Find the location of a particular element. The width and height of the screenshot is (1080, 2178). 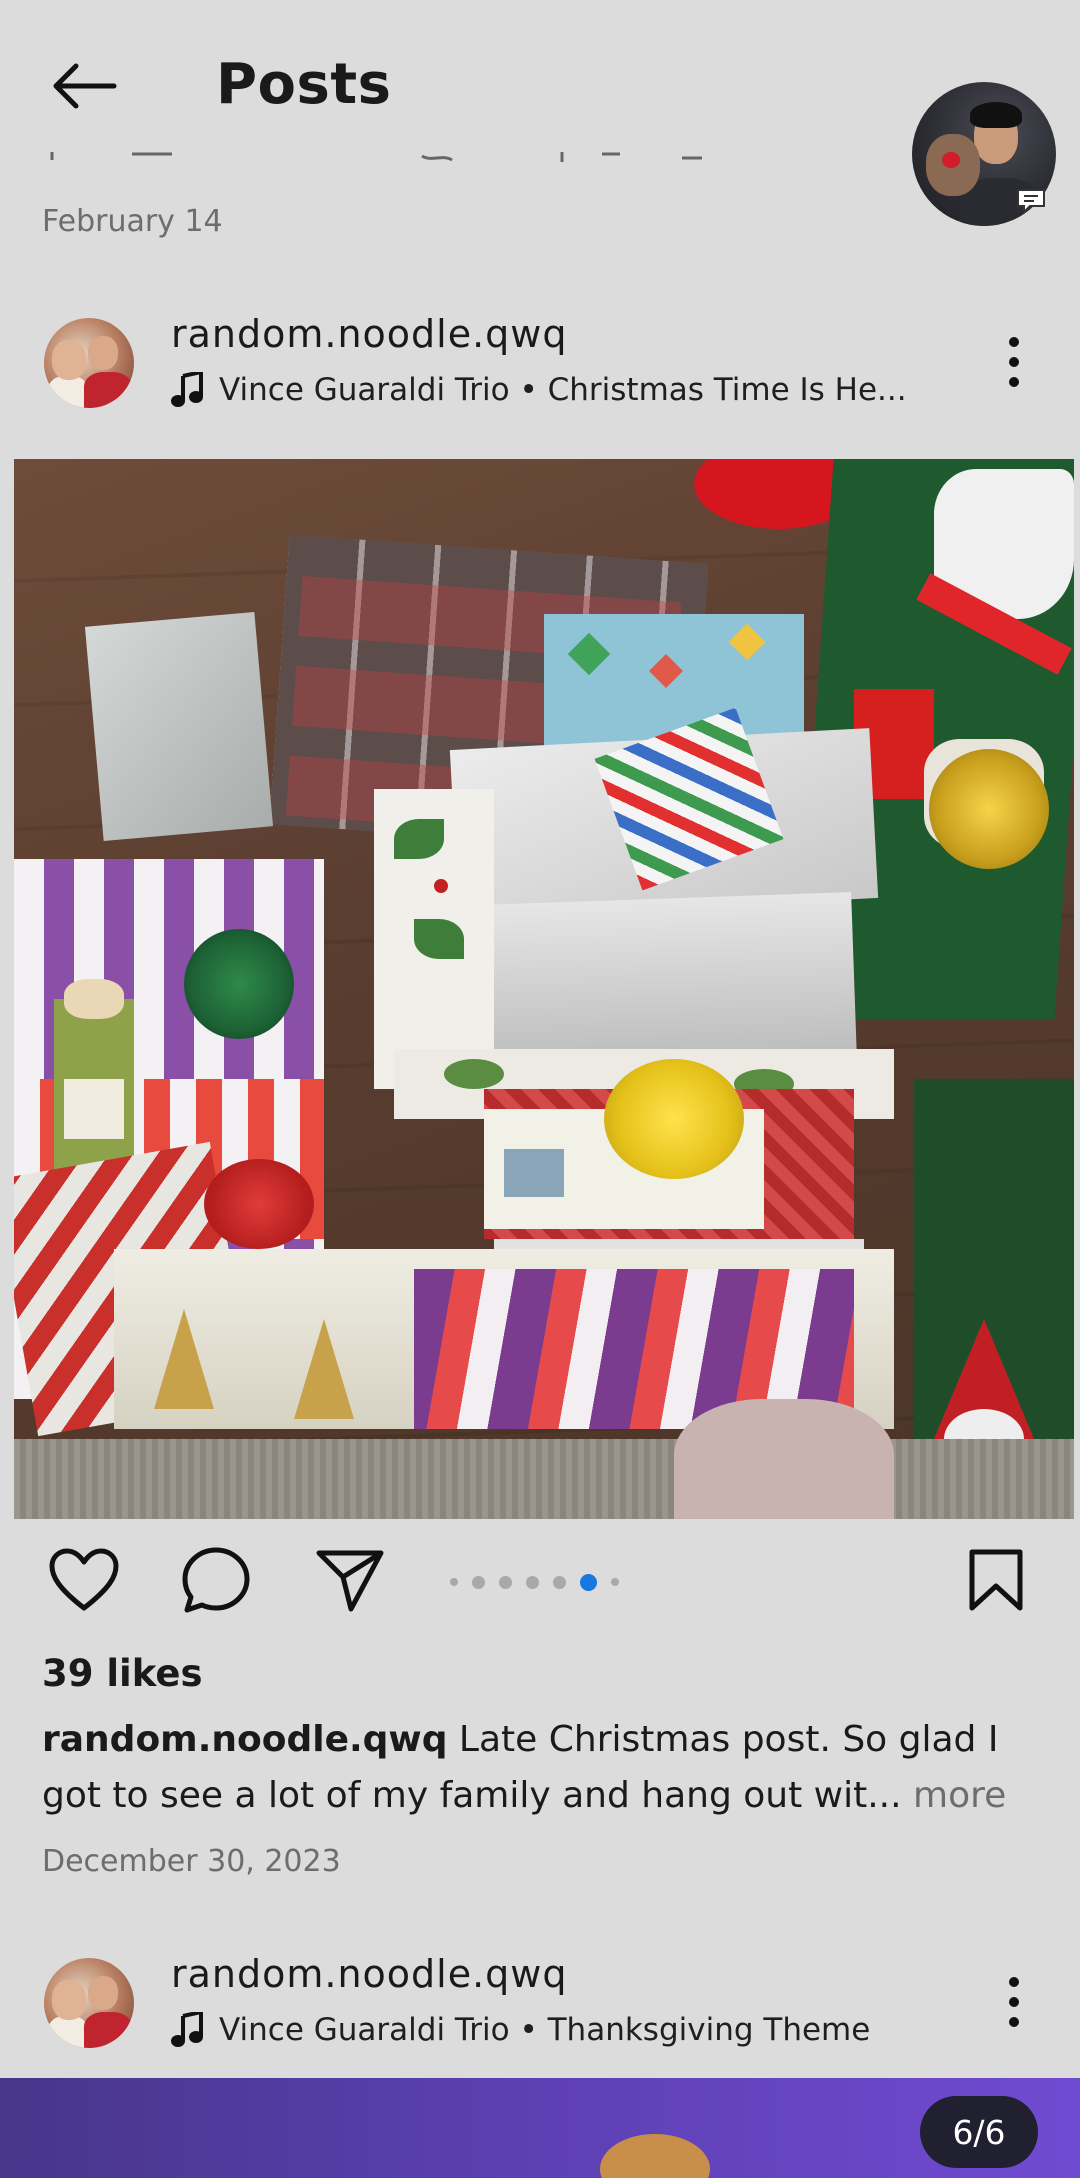

save-button is located at coordinates (996, 1580).